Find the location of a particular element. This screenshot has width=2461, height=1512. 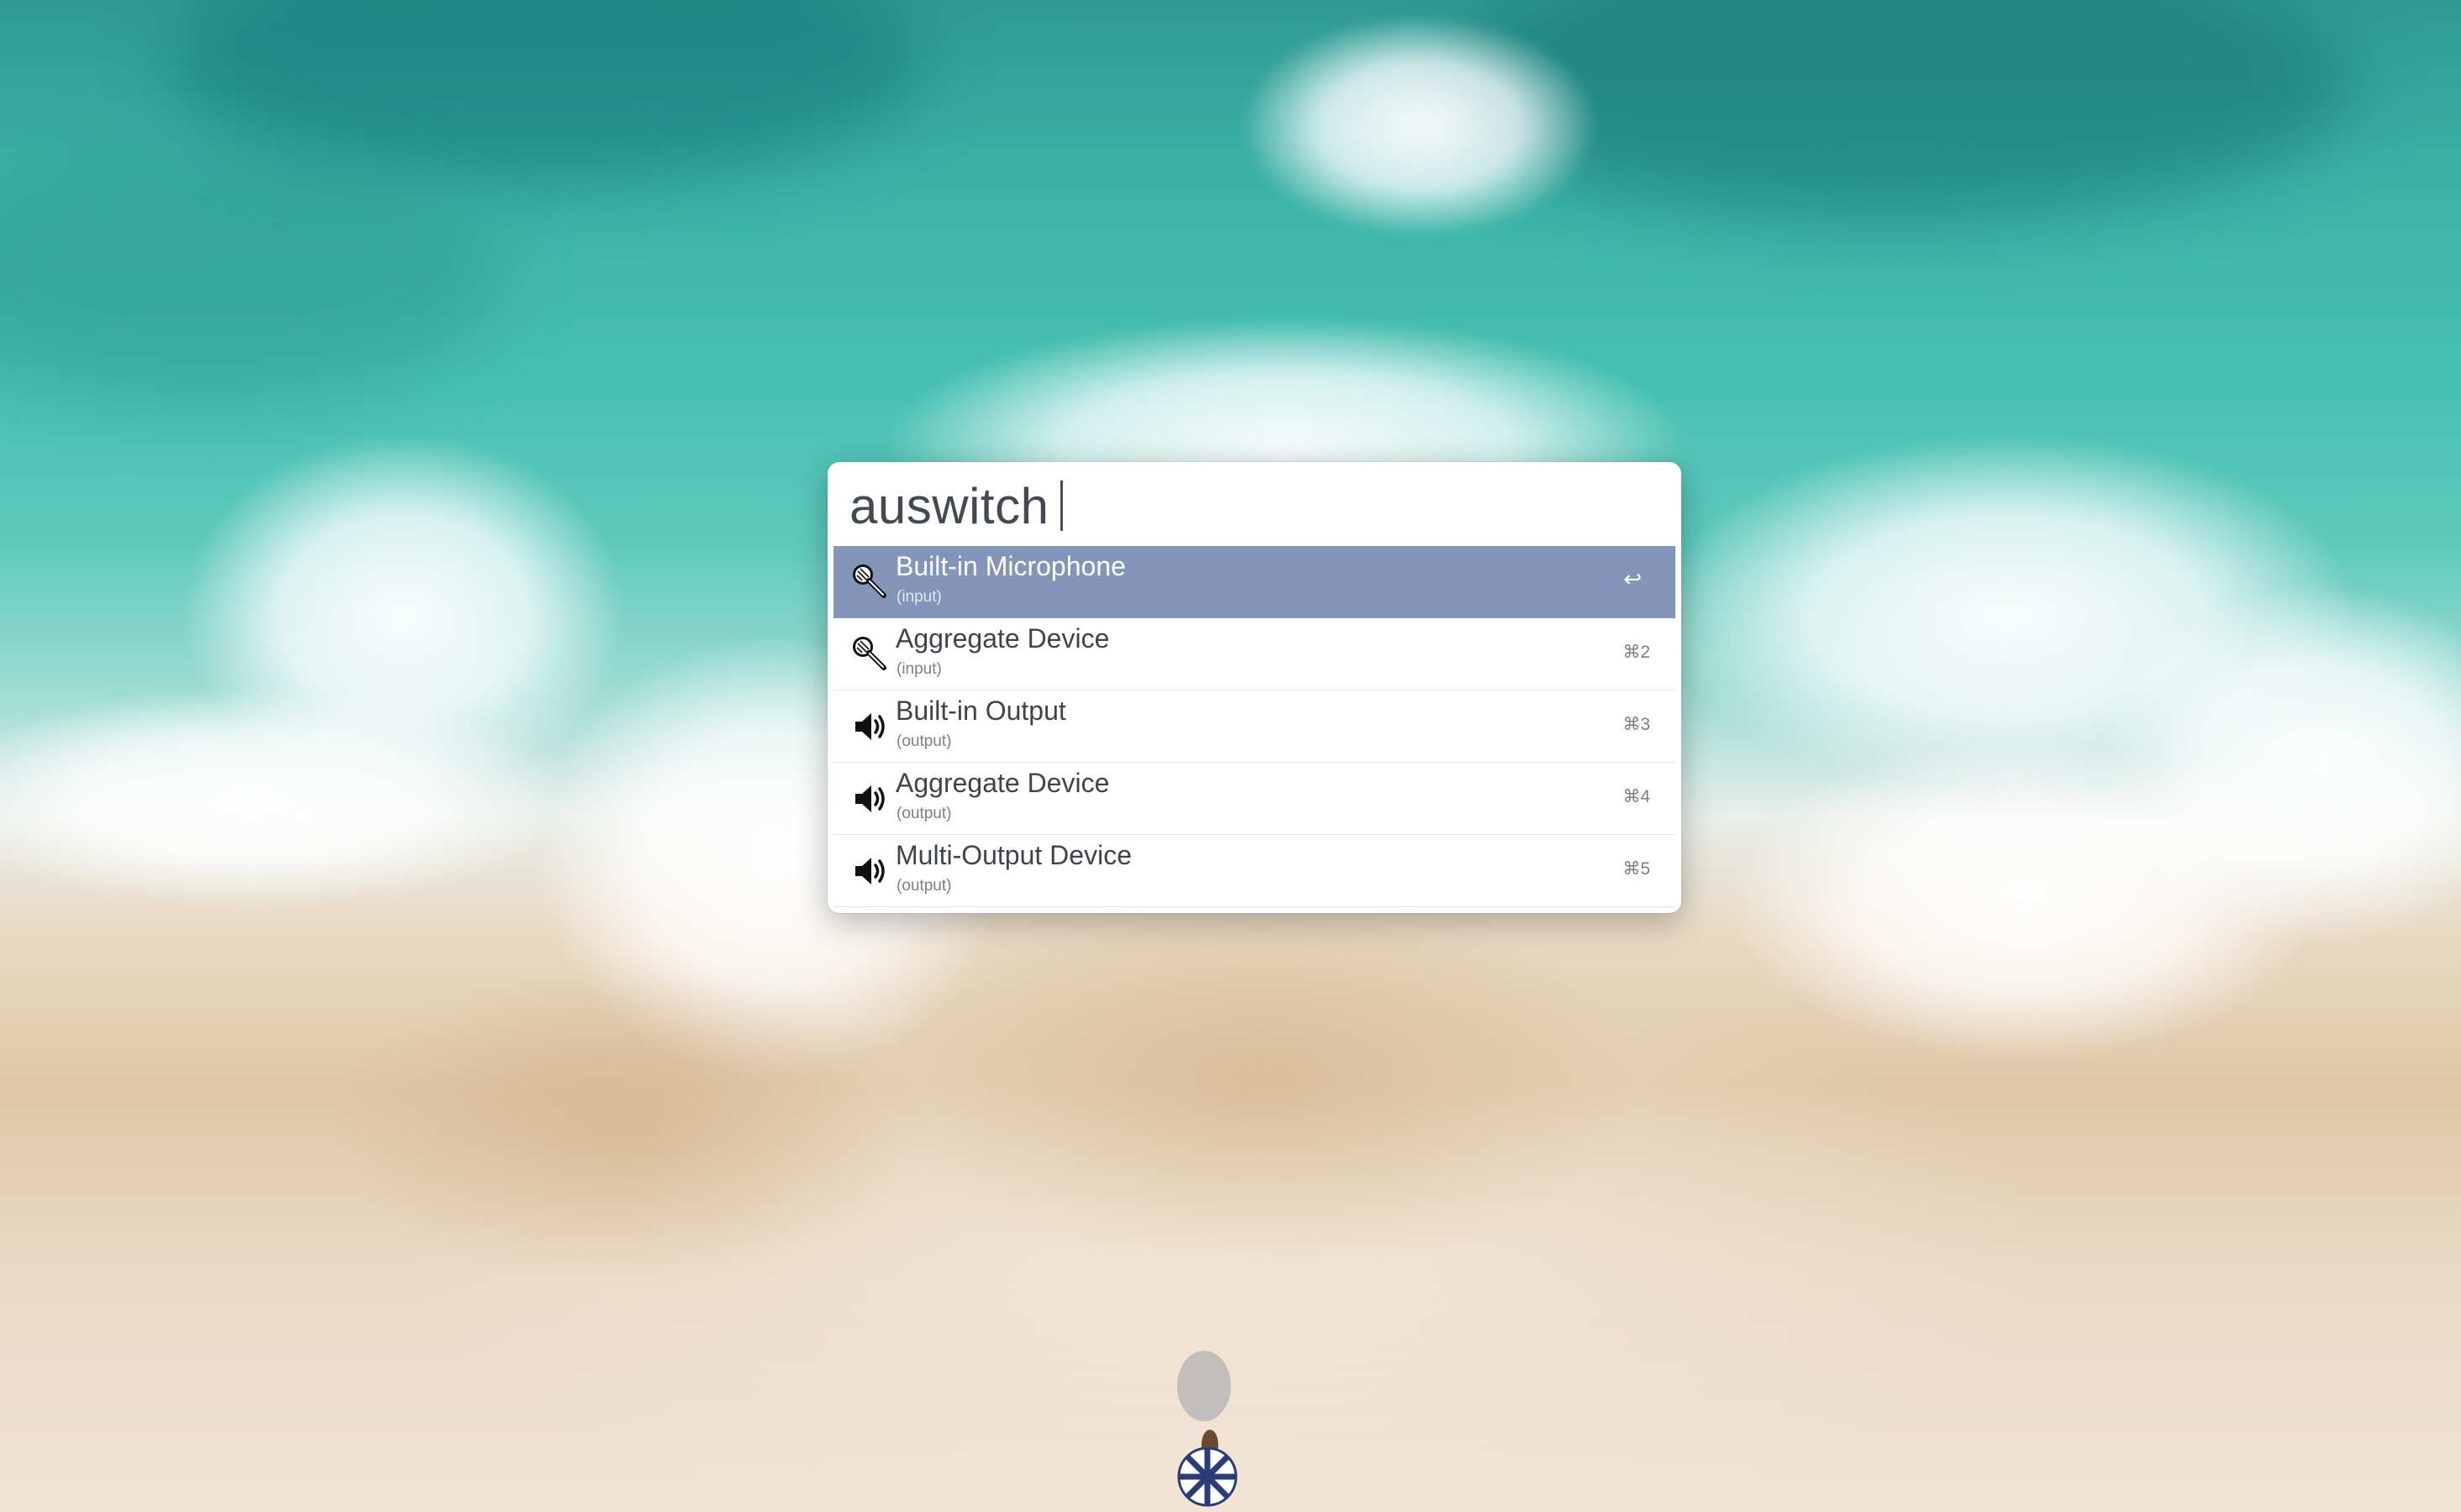

result-row: Aggregate Device (input) ⌘2 is located at coordinates (1254, 654).